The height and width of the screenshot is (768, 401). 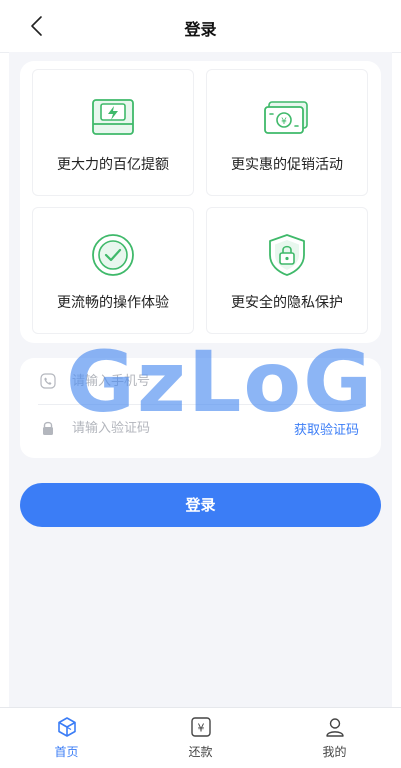 What do you see at coordinates (287, 303) in the screenshot?
I see `feature-label: 更安全的隐私保护` at bounding box center [287, 303].